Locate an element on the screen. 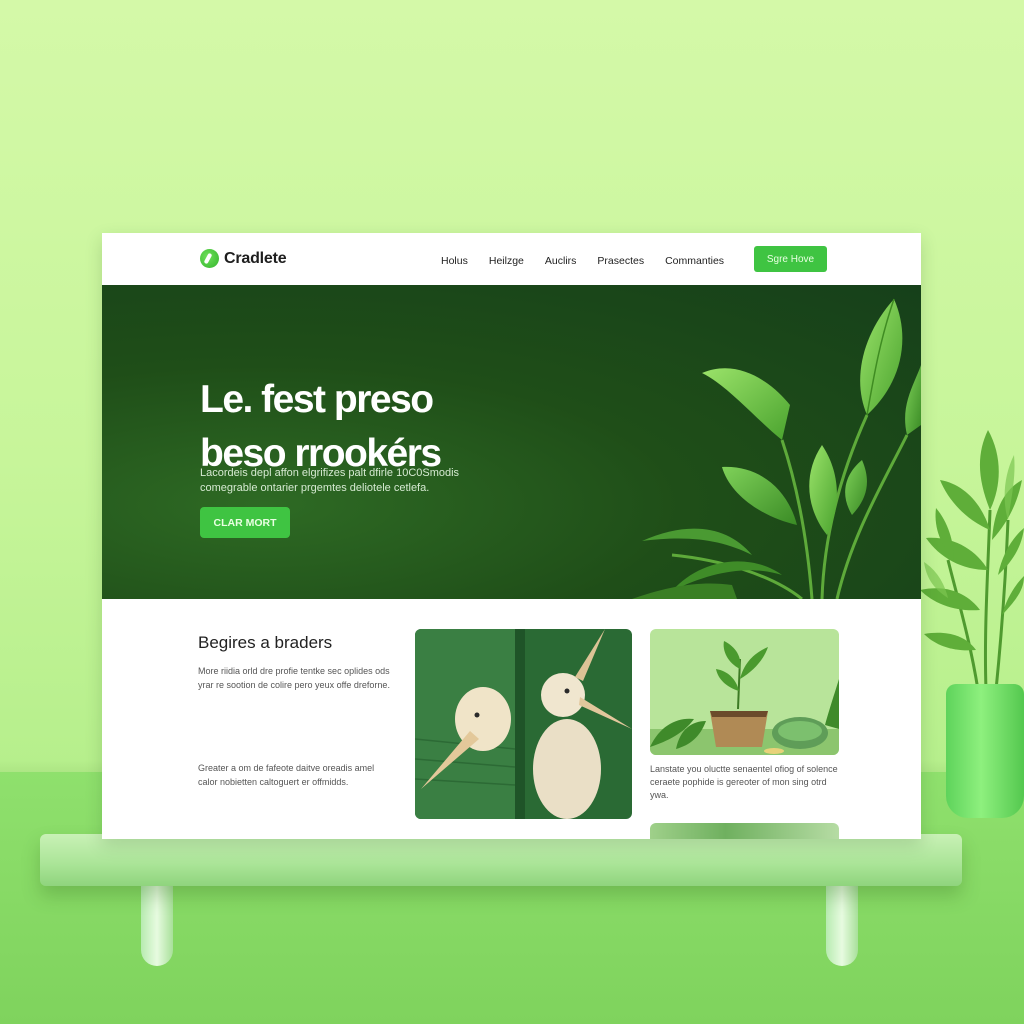  nav-link-1: Holus is located at coordinates (454, 261).